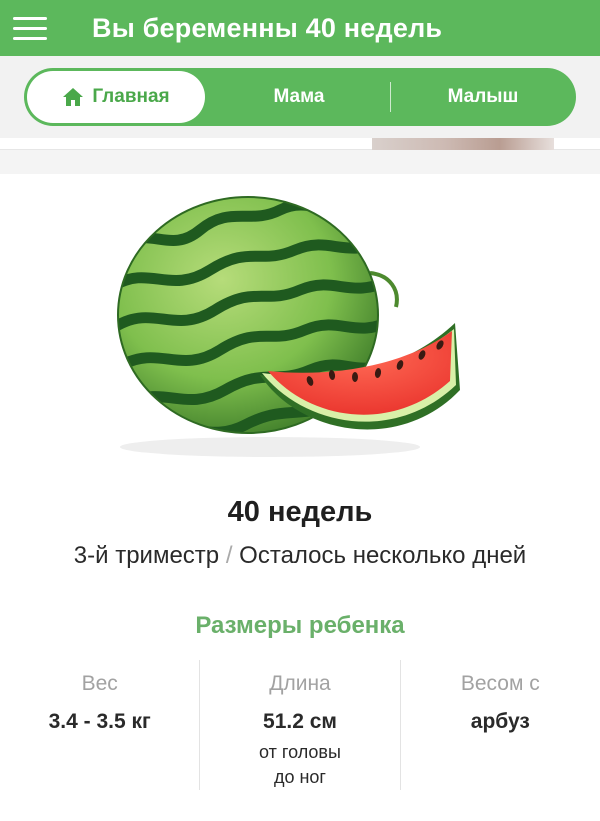  Describe the element at coordinates (483, 97) in the screenshot. I see `tab-baby: Малыш` at that location.